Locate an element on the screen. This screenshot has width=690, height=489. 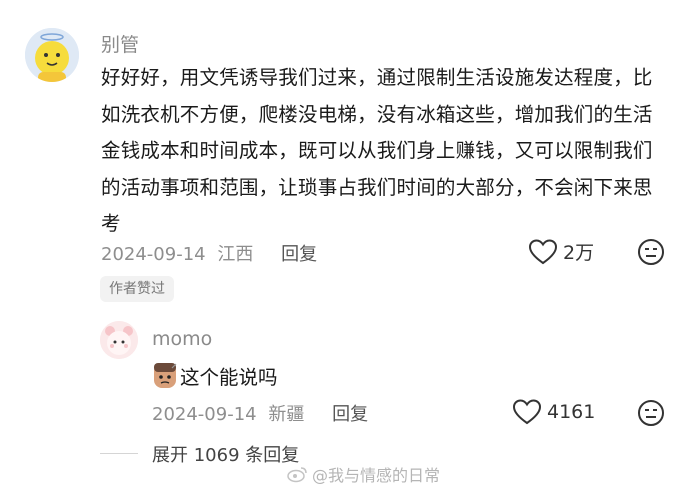
comment-reply-button: 回复 is located at coordinates (299, 254).